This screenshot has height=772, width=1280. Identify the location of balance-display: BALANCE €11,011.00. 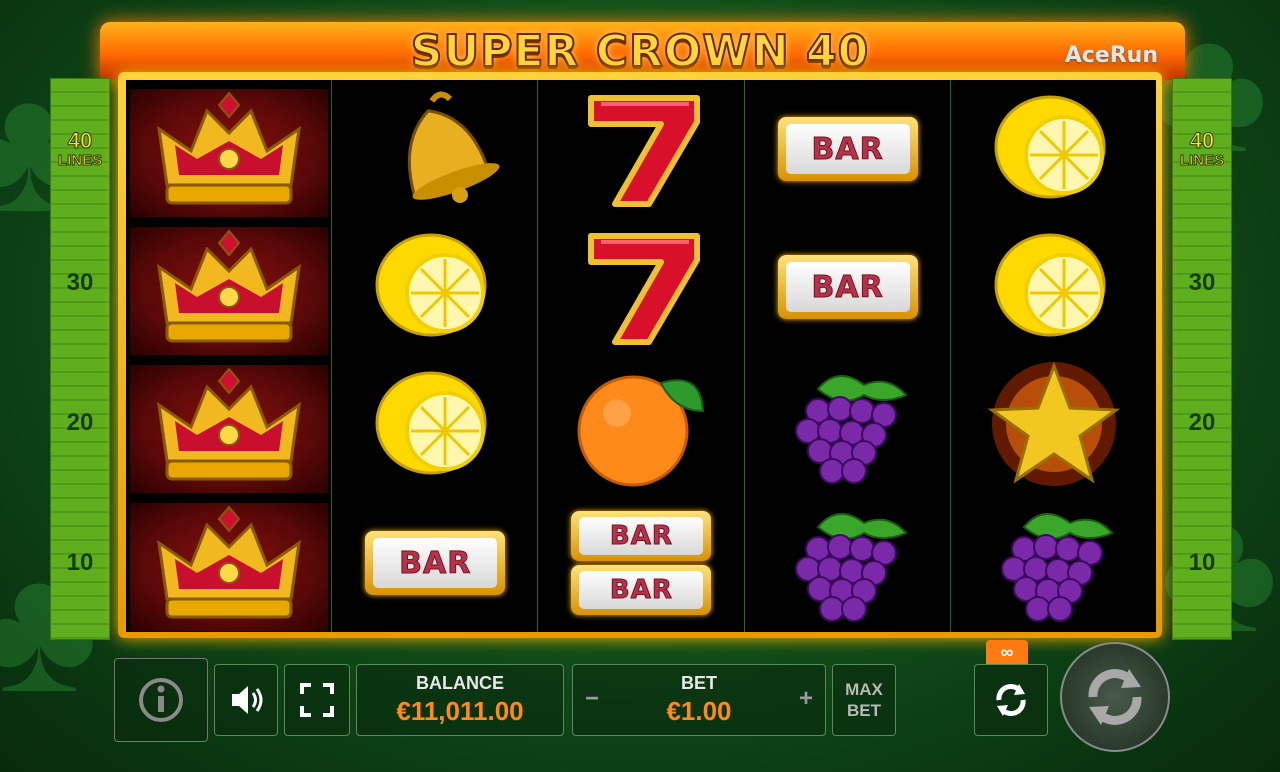
(460, 700).